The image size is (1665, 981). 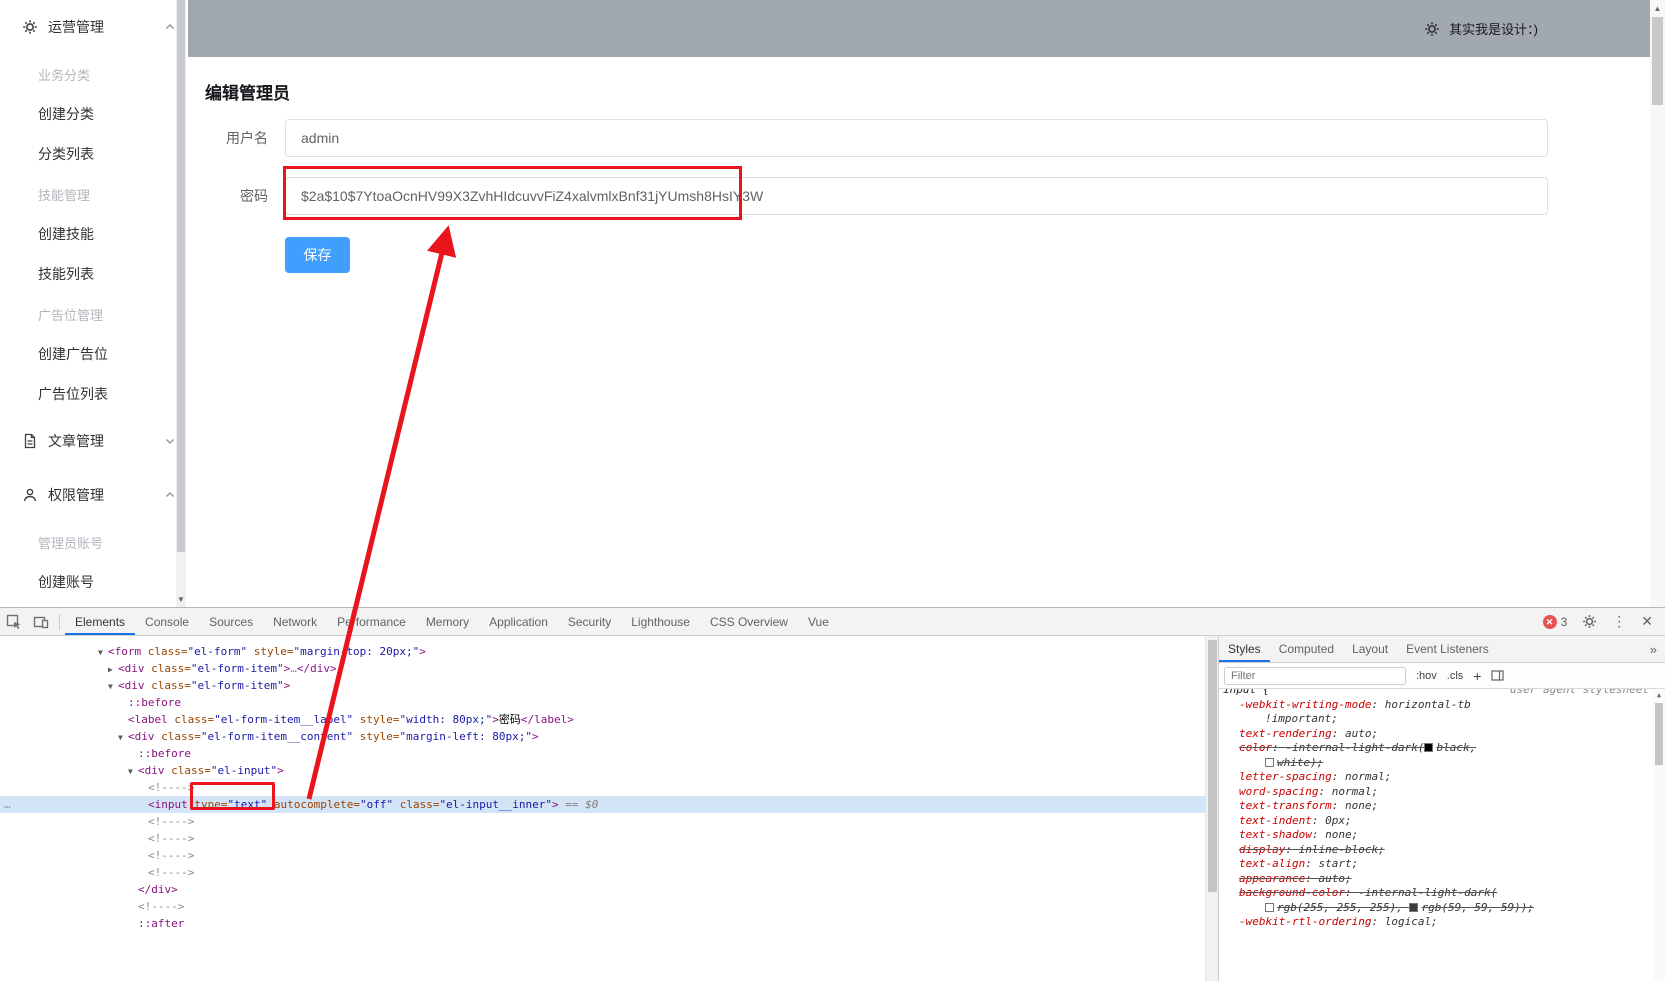 What do you see at coordinates (602, 668) in the screenshot?
I see `dom-tree-row: ▶ <div class="el-form-item">…</div>` at bounding box center [602, 668].